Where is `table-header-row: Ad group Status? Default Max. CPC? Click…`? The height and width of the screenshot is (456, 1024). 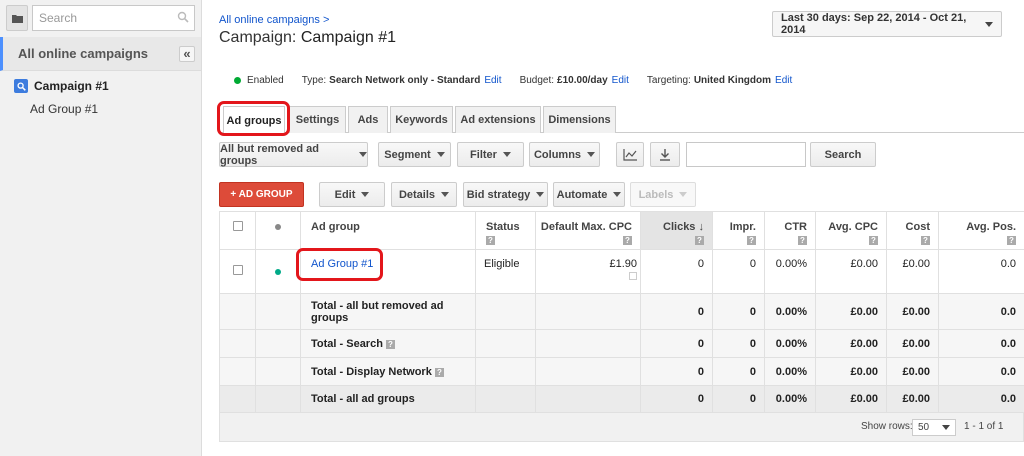
table-header-row: Ad group Status? Default Max. CPC? Click… is located at coordinates (621, 230).